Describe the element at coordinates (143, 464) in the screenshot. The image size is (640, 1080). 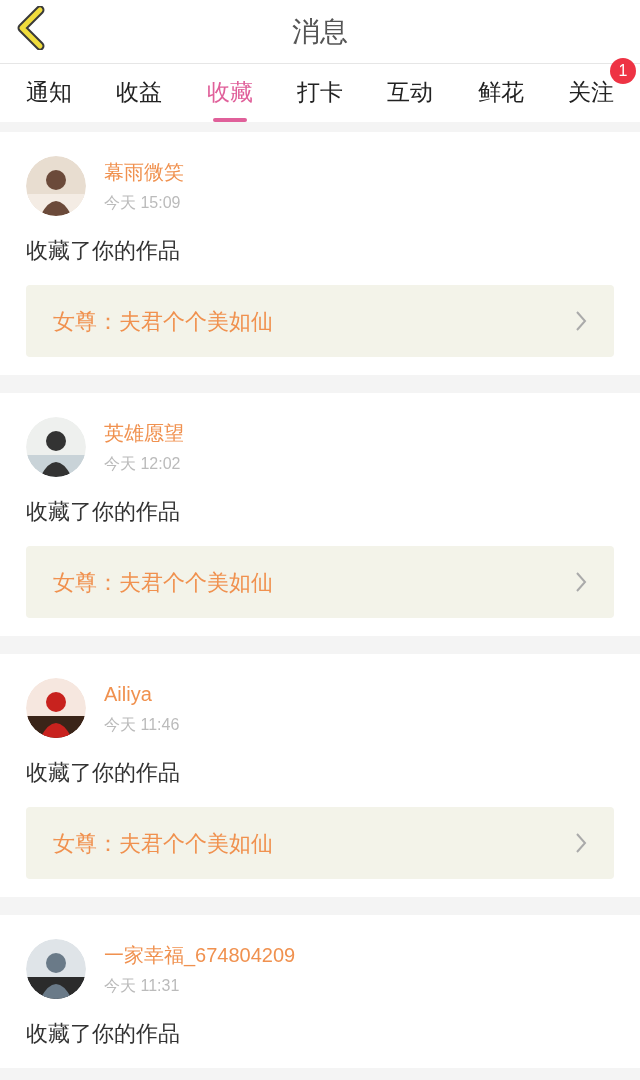
I see `time-text: 今天 12:02` at that location.